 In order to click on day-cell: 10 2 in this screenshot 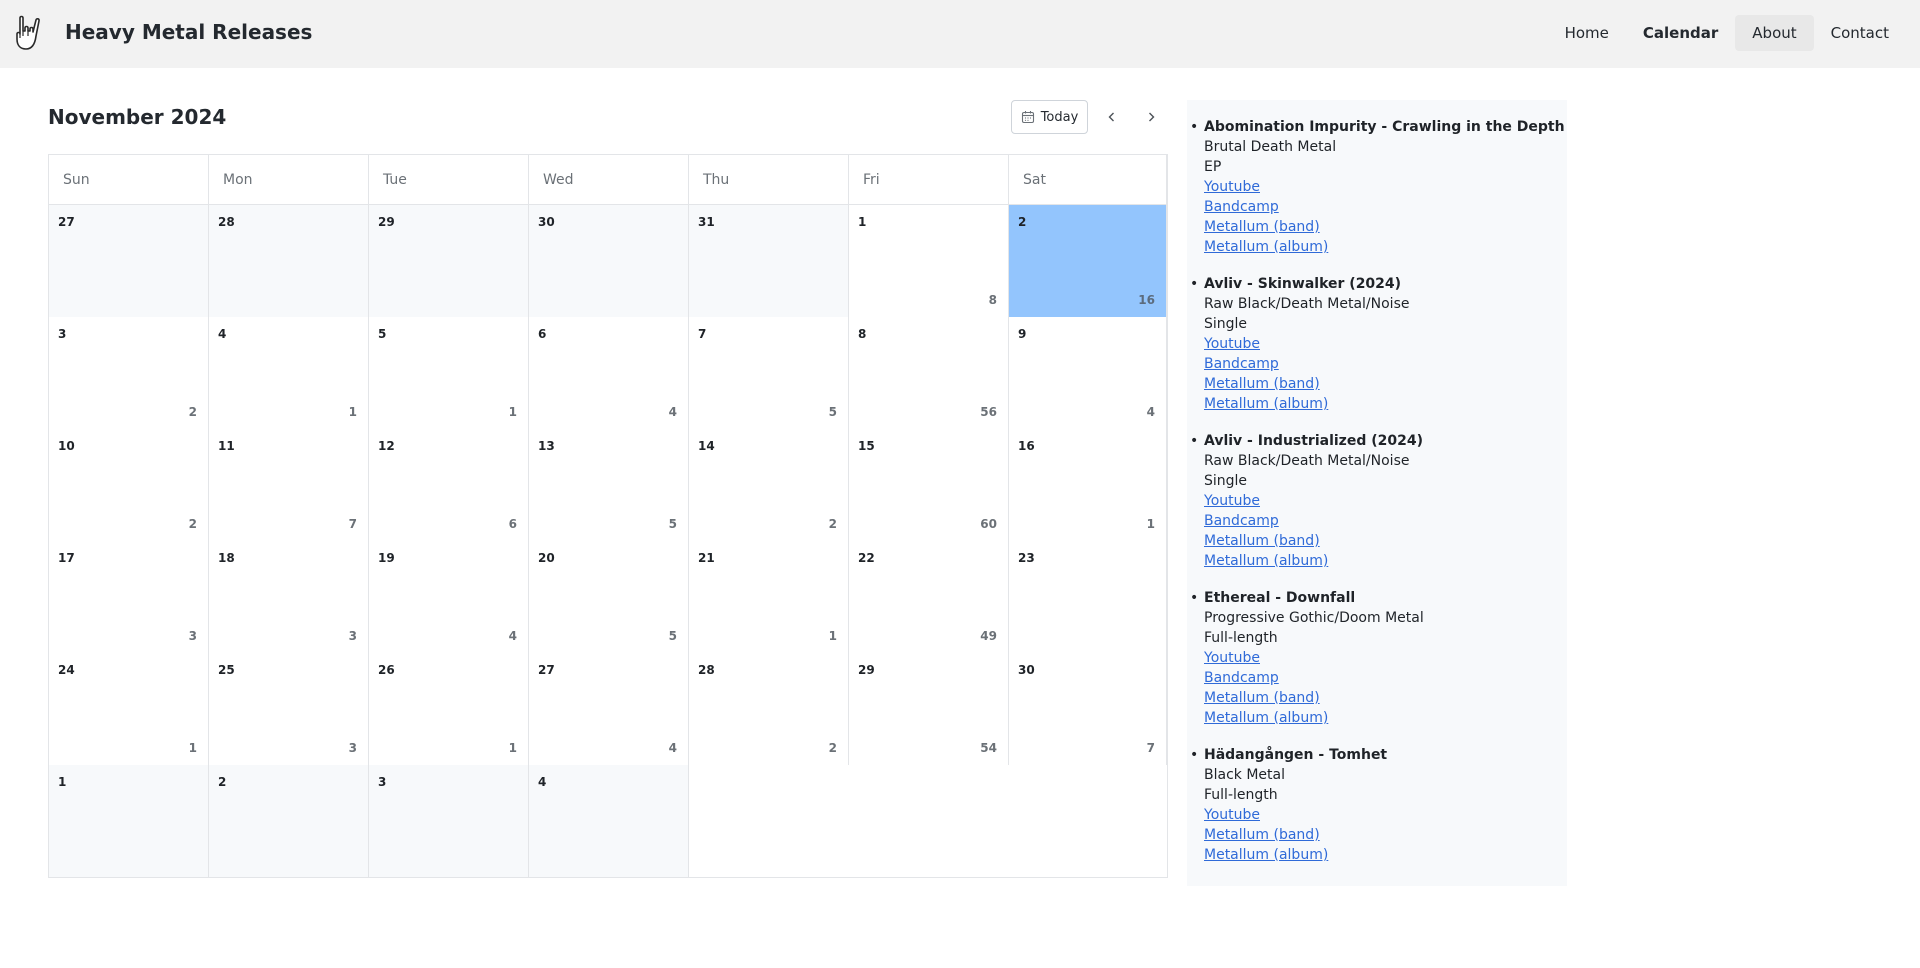, I will do `click(129, 485)`.